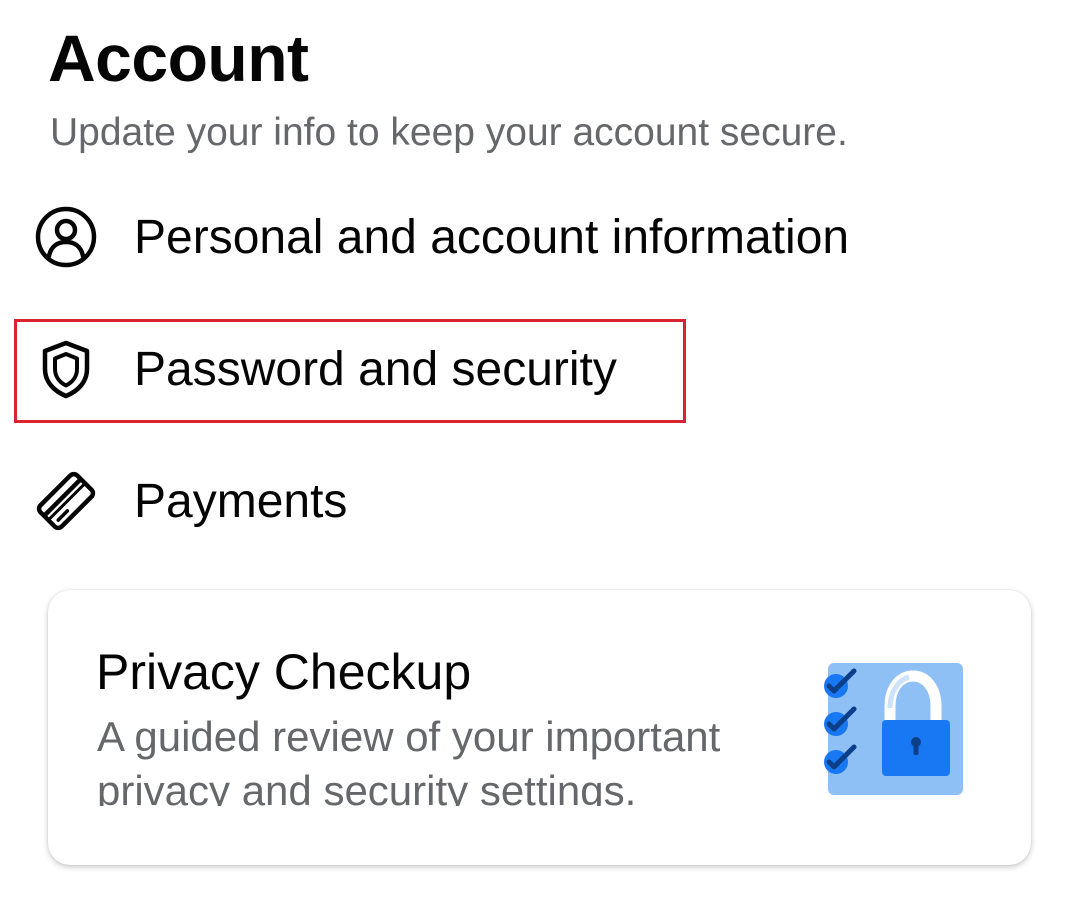 Image resolution: width=1080 pixels, height=915 pixels. I want to click on menu-item-personal-information: Personal and account information, so click(441, 237).